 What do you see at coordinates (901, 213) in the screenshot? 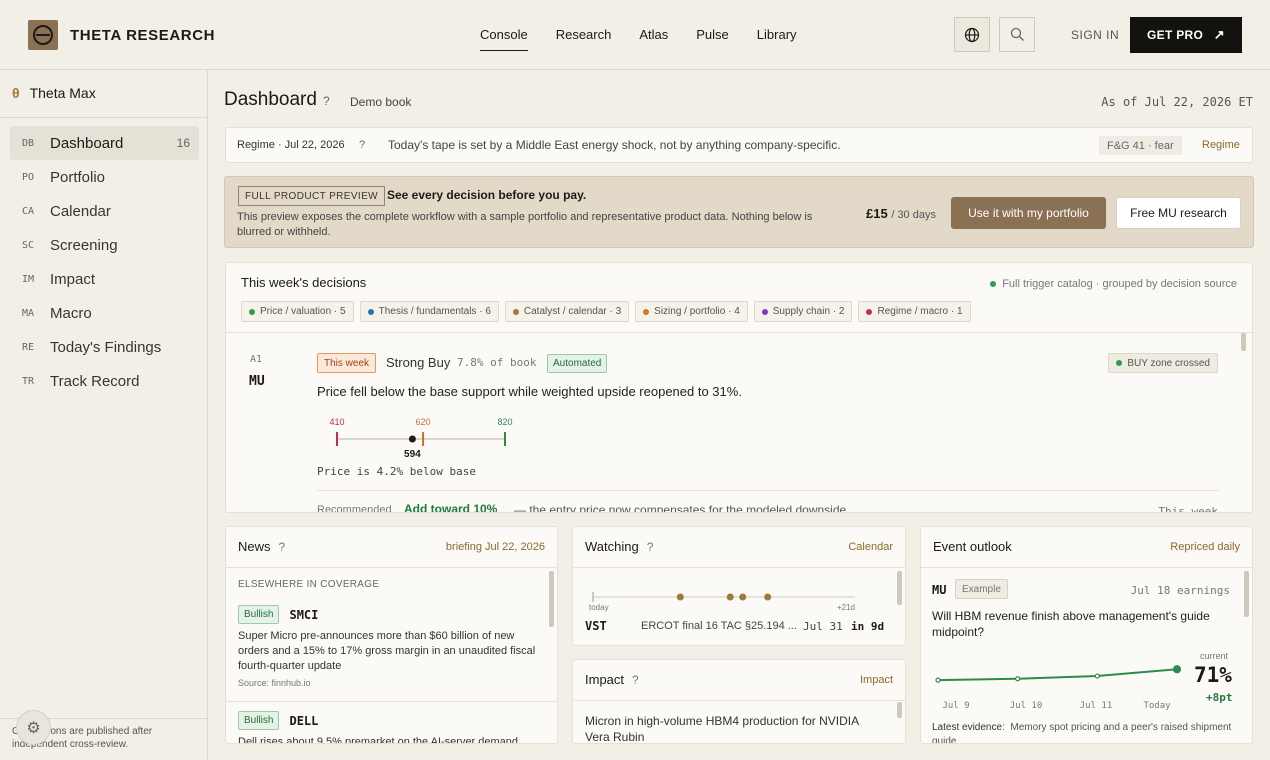
I see `price: £15 / 30 days` at bounding box center [901, 213].